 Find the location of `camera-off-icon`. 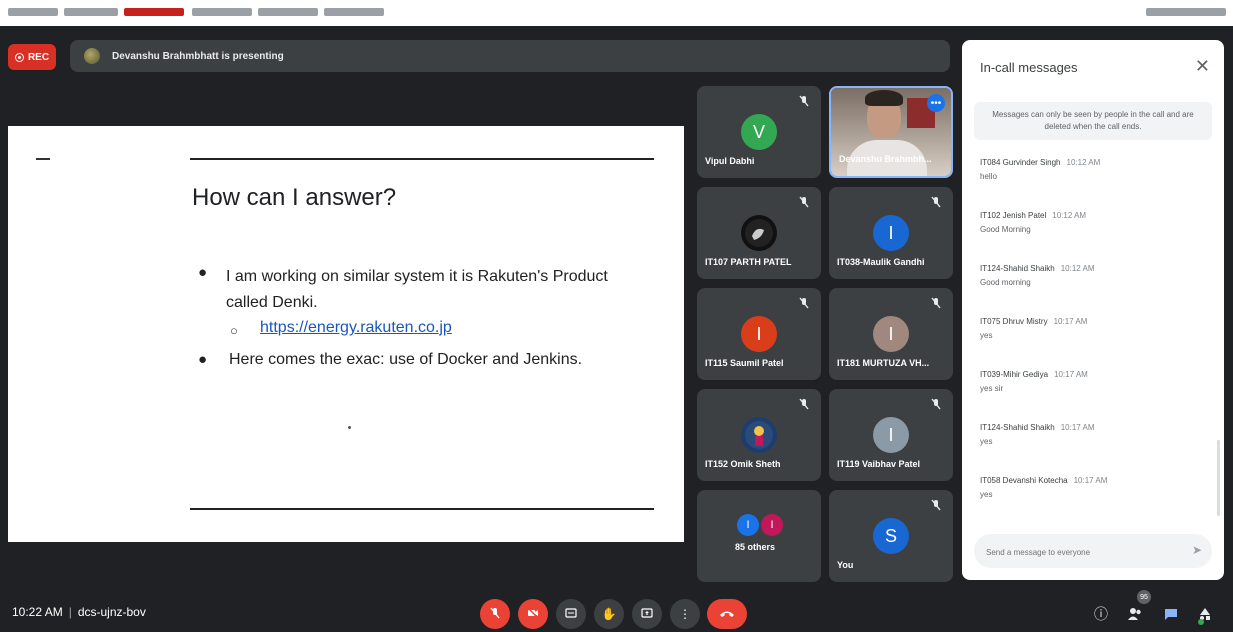

camera-off-icon is located at coordinates (533, 614).